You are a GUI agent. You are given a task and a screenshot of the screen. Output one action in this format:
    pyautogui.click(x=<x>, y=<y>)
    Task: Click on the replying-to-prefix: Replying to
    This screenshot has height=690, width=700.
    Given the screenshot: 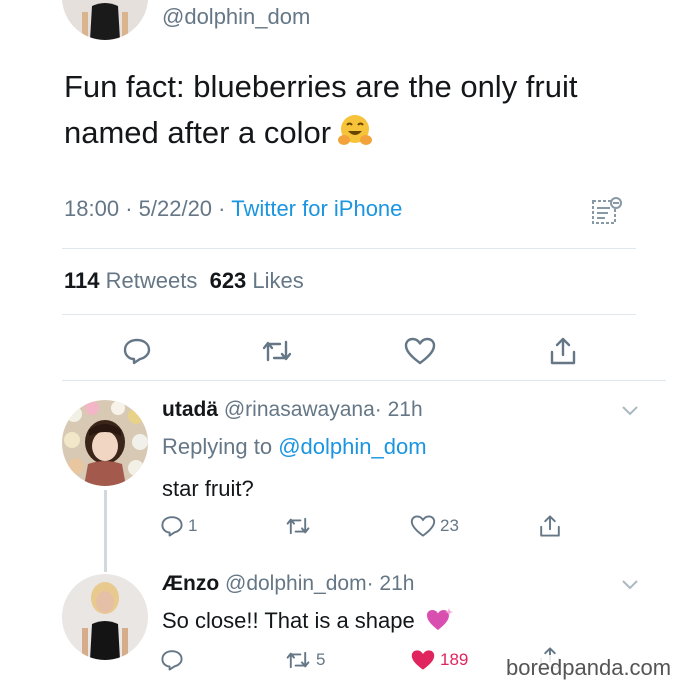 What is the action you would take?
    pyautogui.click(x=217, y=446)
    